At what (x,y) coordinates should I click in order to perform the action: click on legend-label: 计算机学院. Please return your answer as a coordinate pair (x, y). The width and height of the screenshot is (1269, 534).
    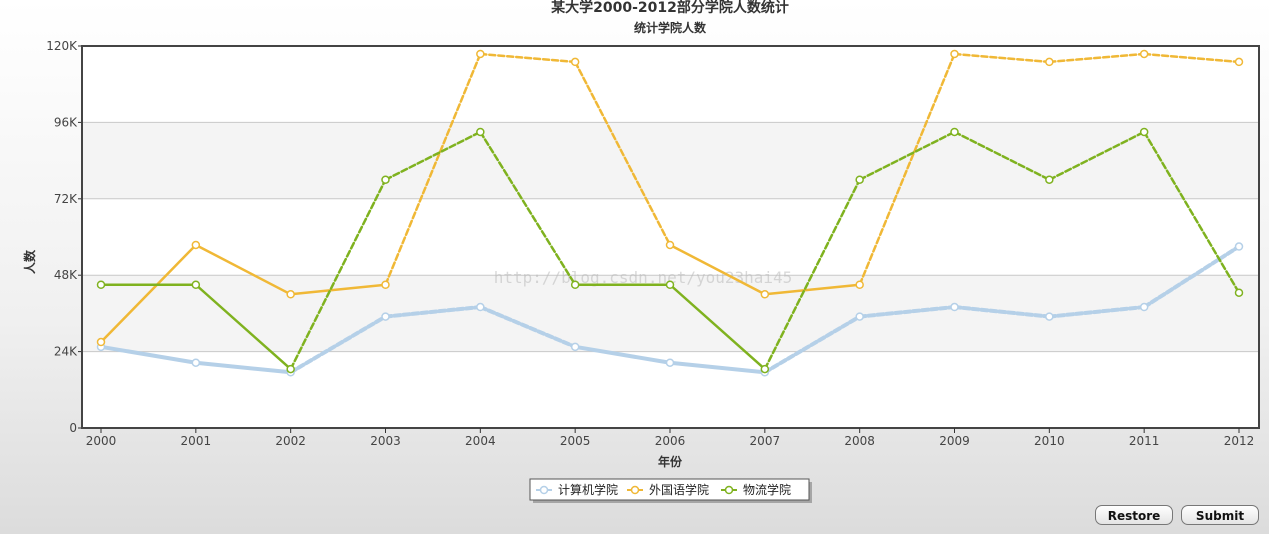
    Looking at the image, I should click on (588, 489).